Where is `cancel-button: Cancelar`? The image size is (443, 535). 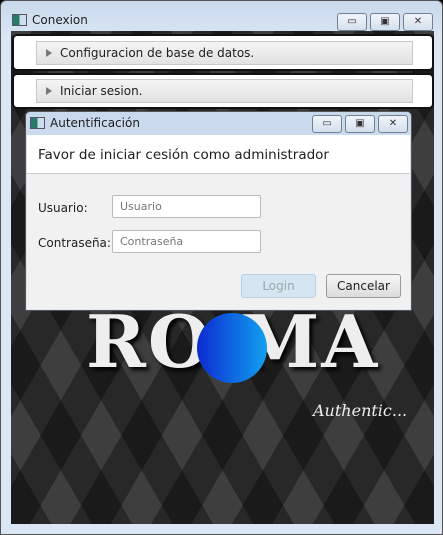 cancel-button: Cancelar is located at coordinates (363, 286).